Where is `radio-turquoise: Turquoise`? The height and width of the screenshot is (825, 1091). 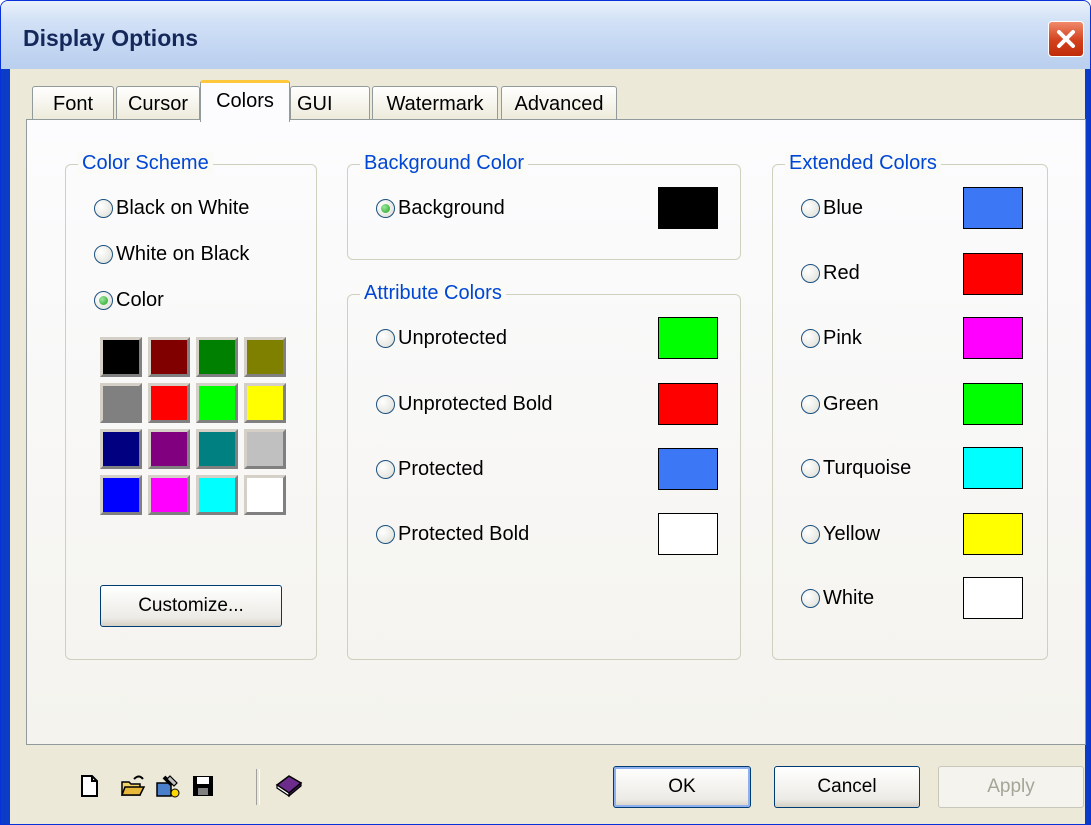 radio-turquoise: Turquoise is located at coordinates (856, 468).